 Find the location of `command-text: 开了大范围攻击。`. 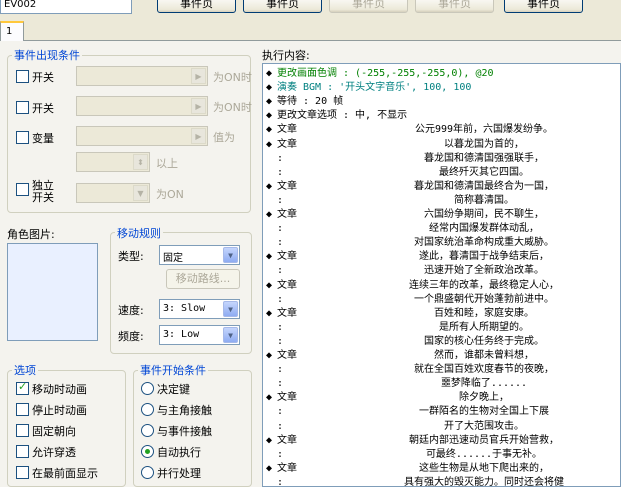

command-text: 开了大范围攻击。 is located at coordinates (484, 426).